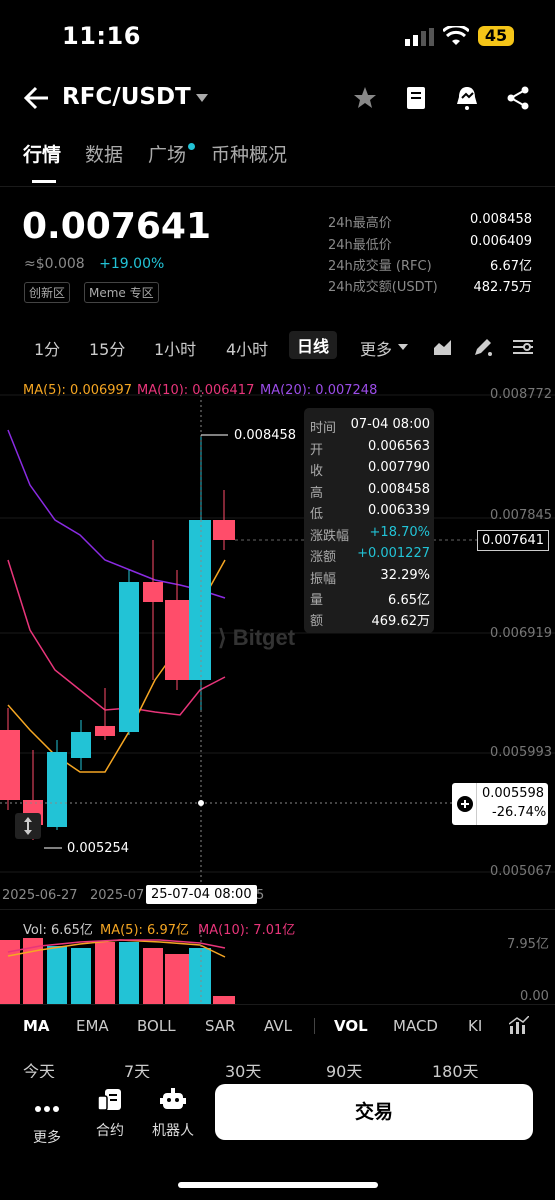 This screenshot has width=555, height=1200. I want to click on trade-button: 交易, so click(374, 1112).